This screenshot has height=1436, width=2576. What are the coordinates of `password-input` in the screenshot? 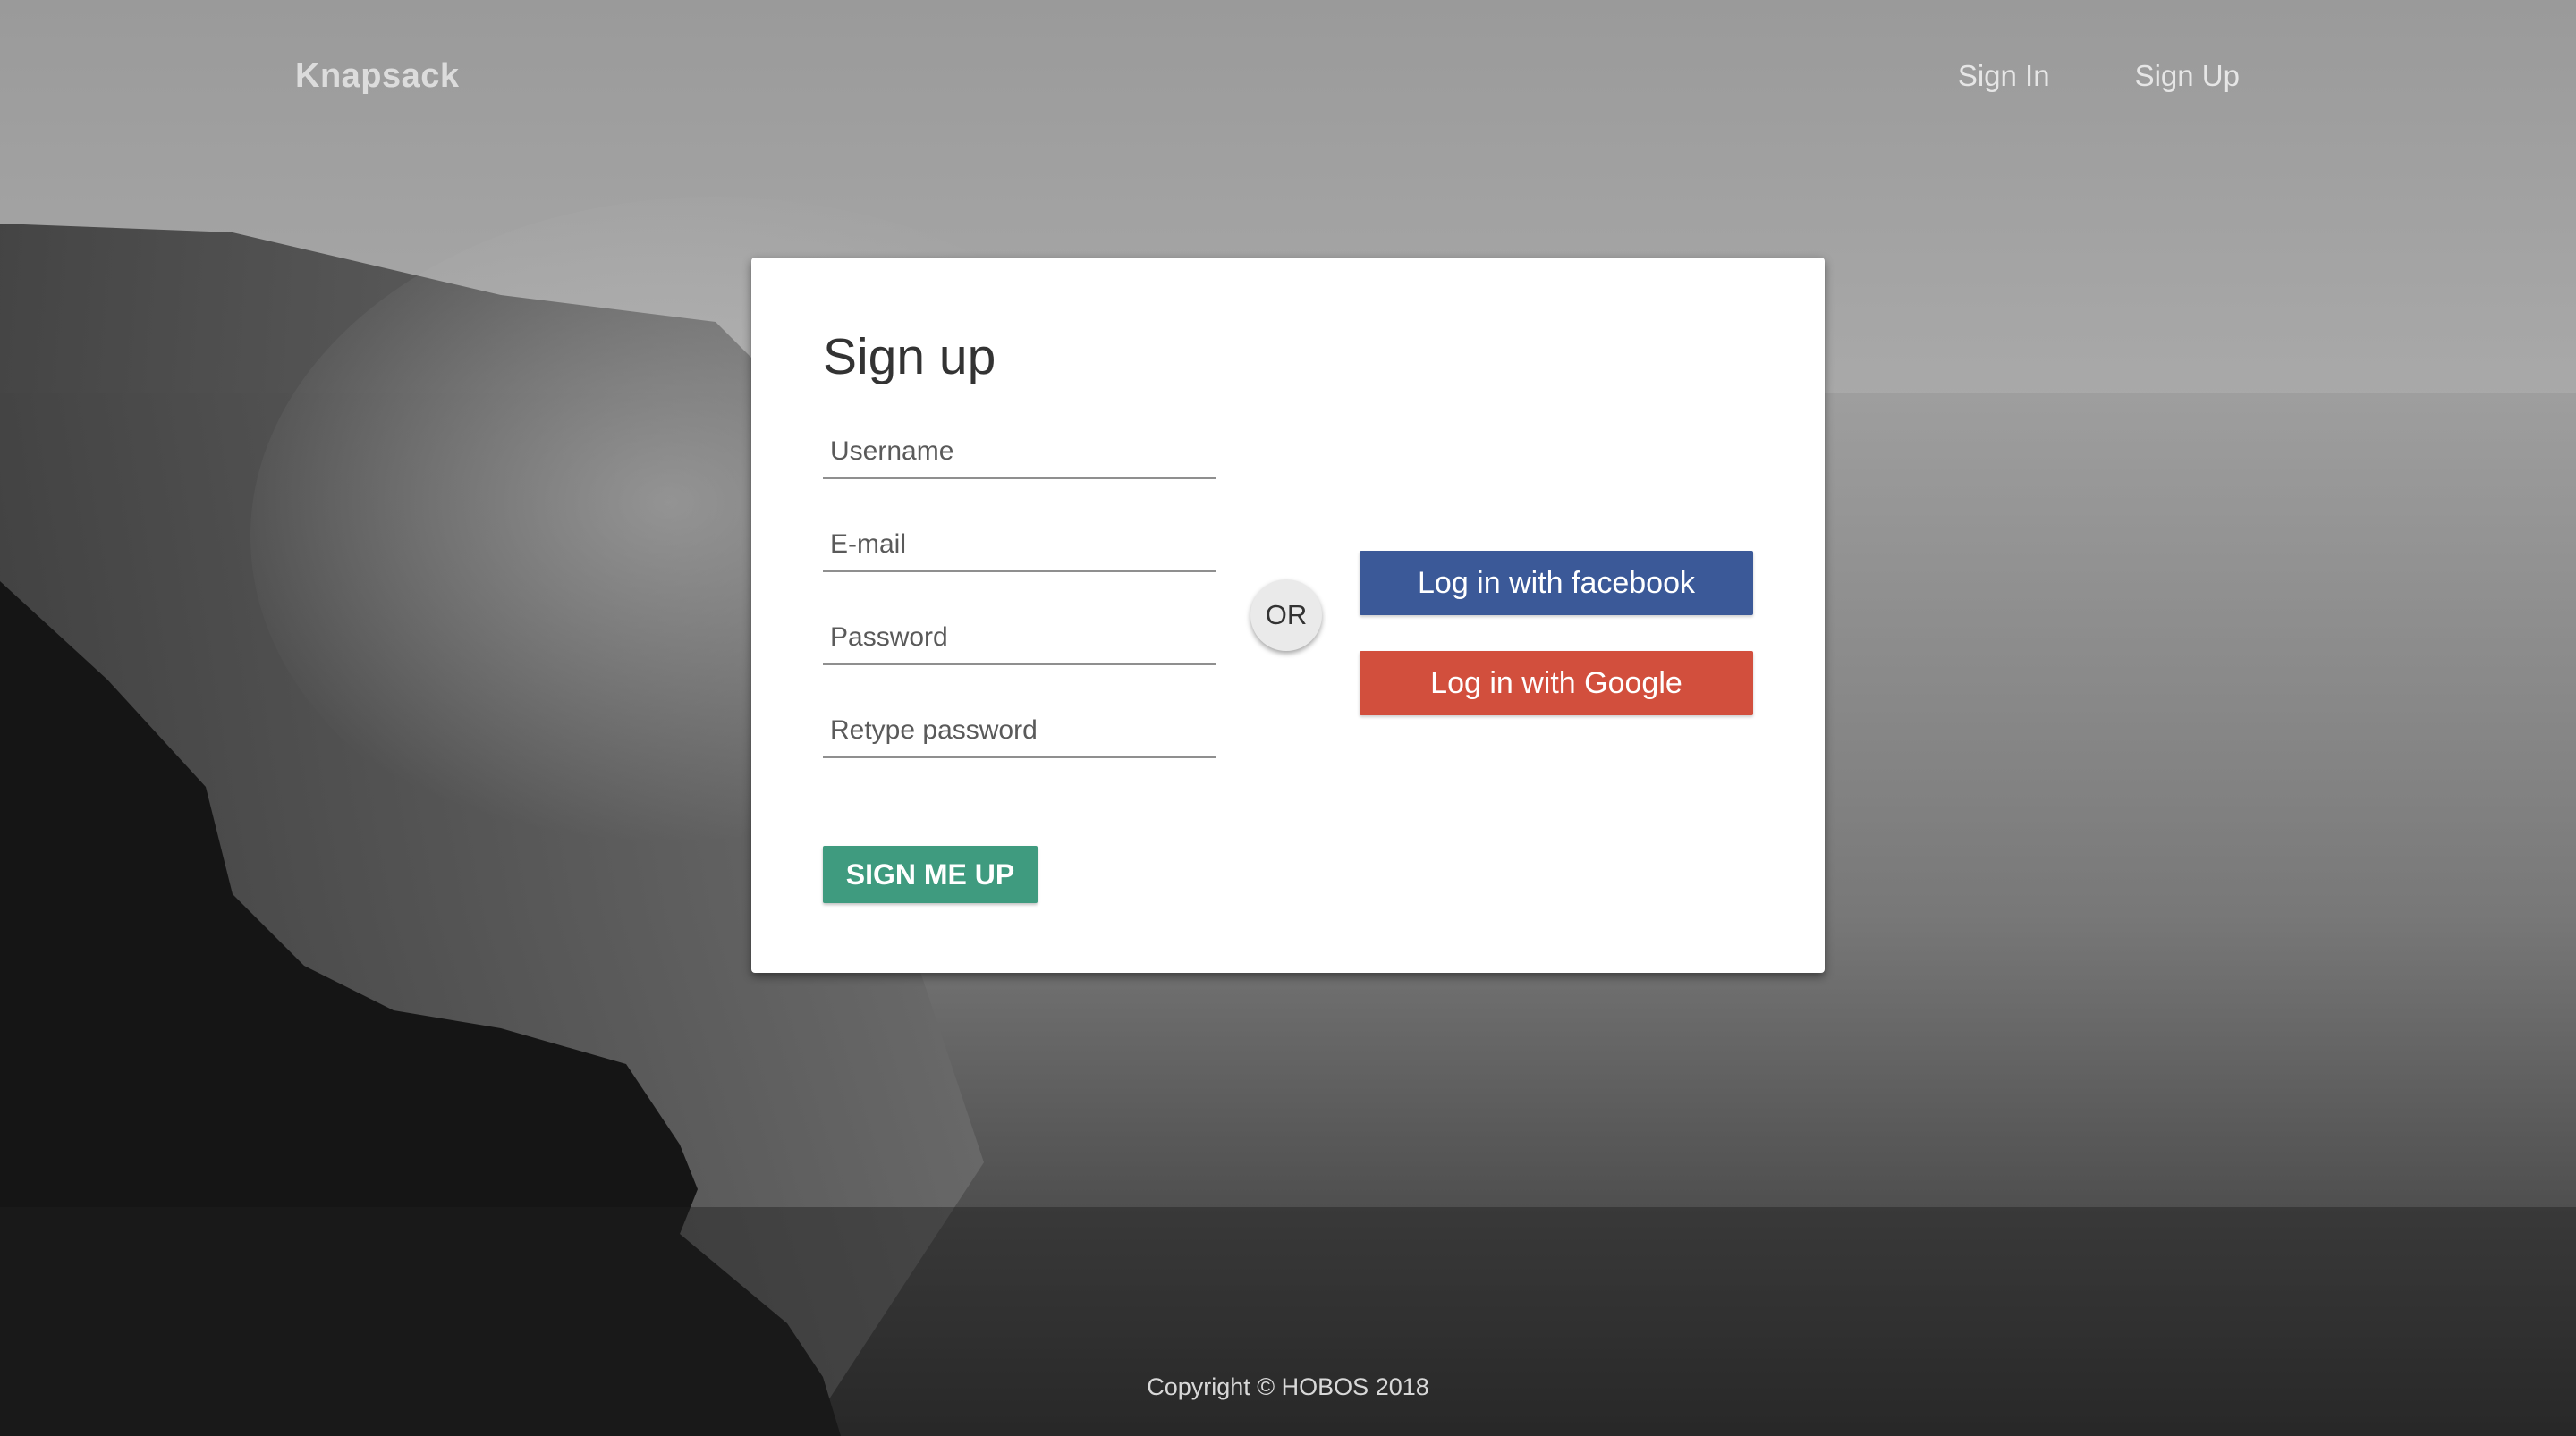 It's located at (1019, 638).